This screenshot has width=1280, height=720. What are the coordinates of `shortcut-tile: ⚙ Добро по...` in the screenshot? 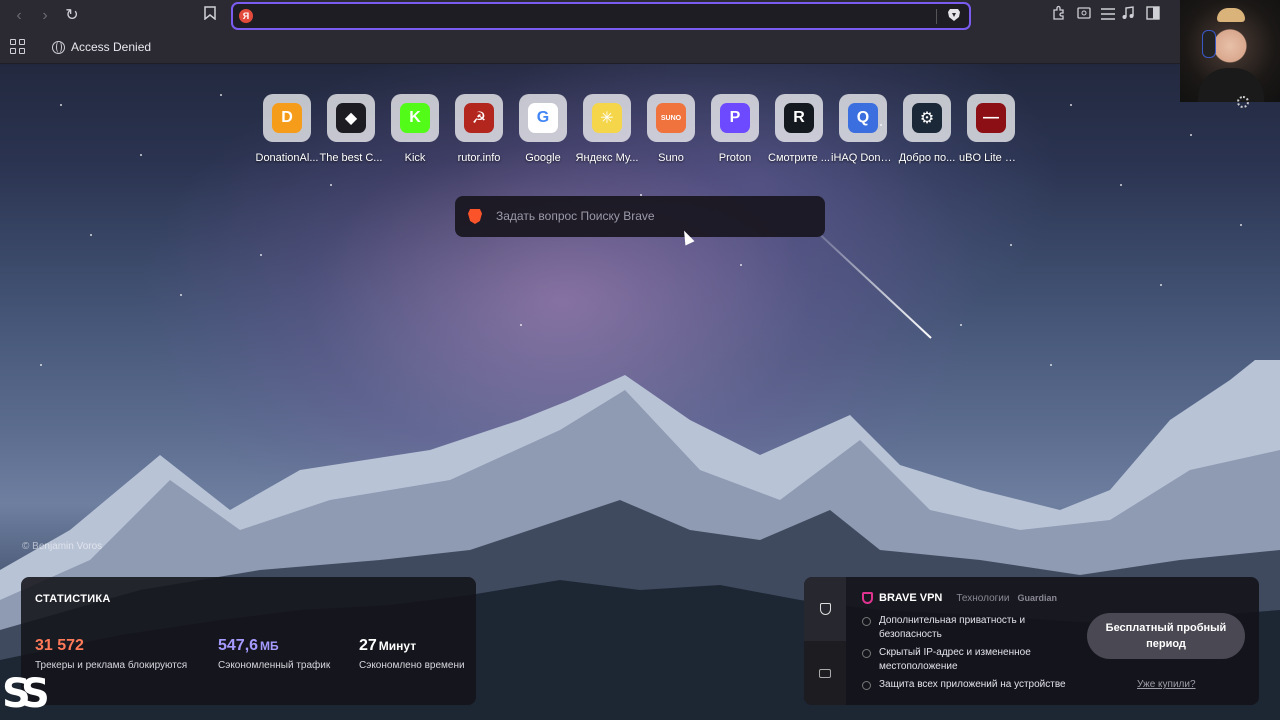 It's located at (927, 130).